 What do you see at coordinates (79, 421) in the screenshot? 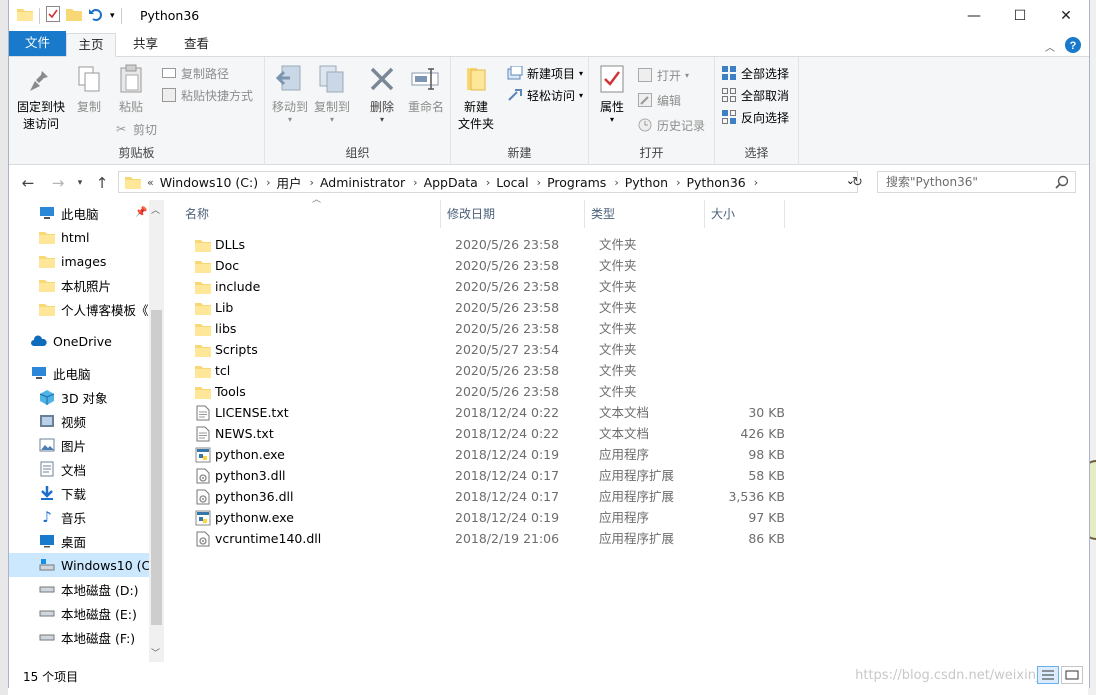
I see `nav-item-videos: 视频` at bounding box center [79, 421].